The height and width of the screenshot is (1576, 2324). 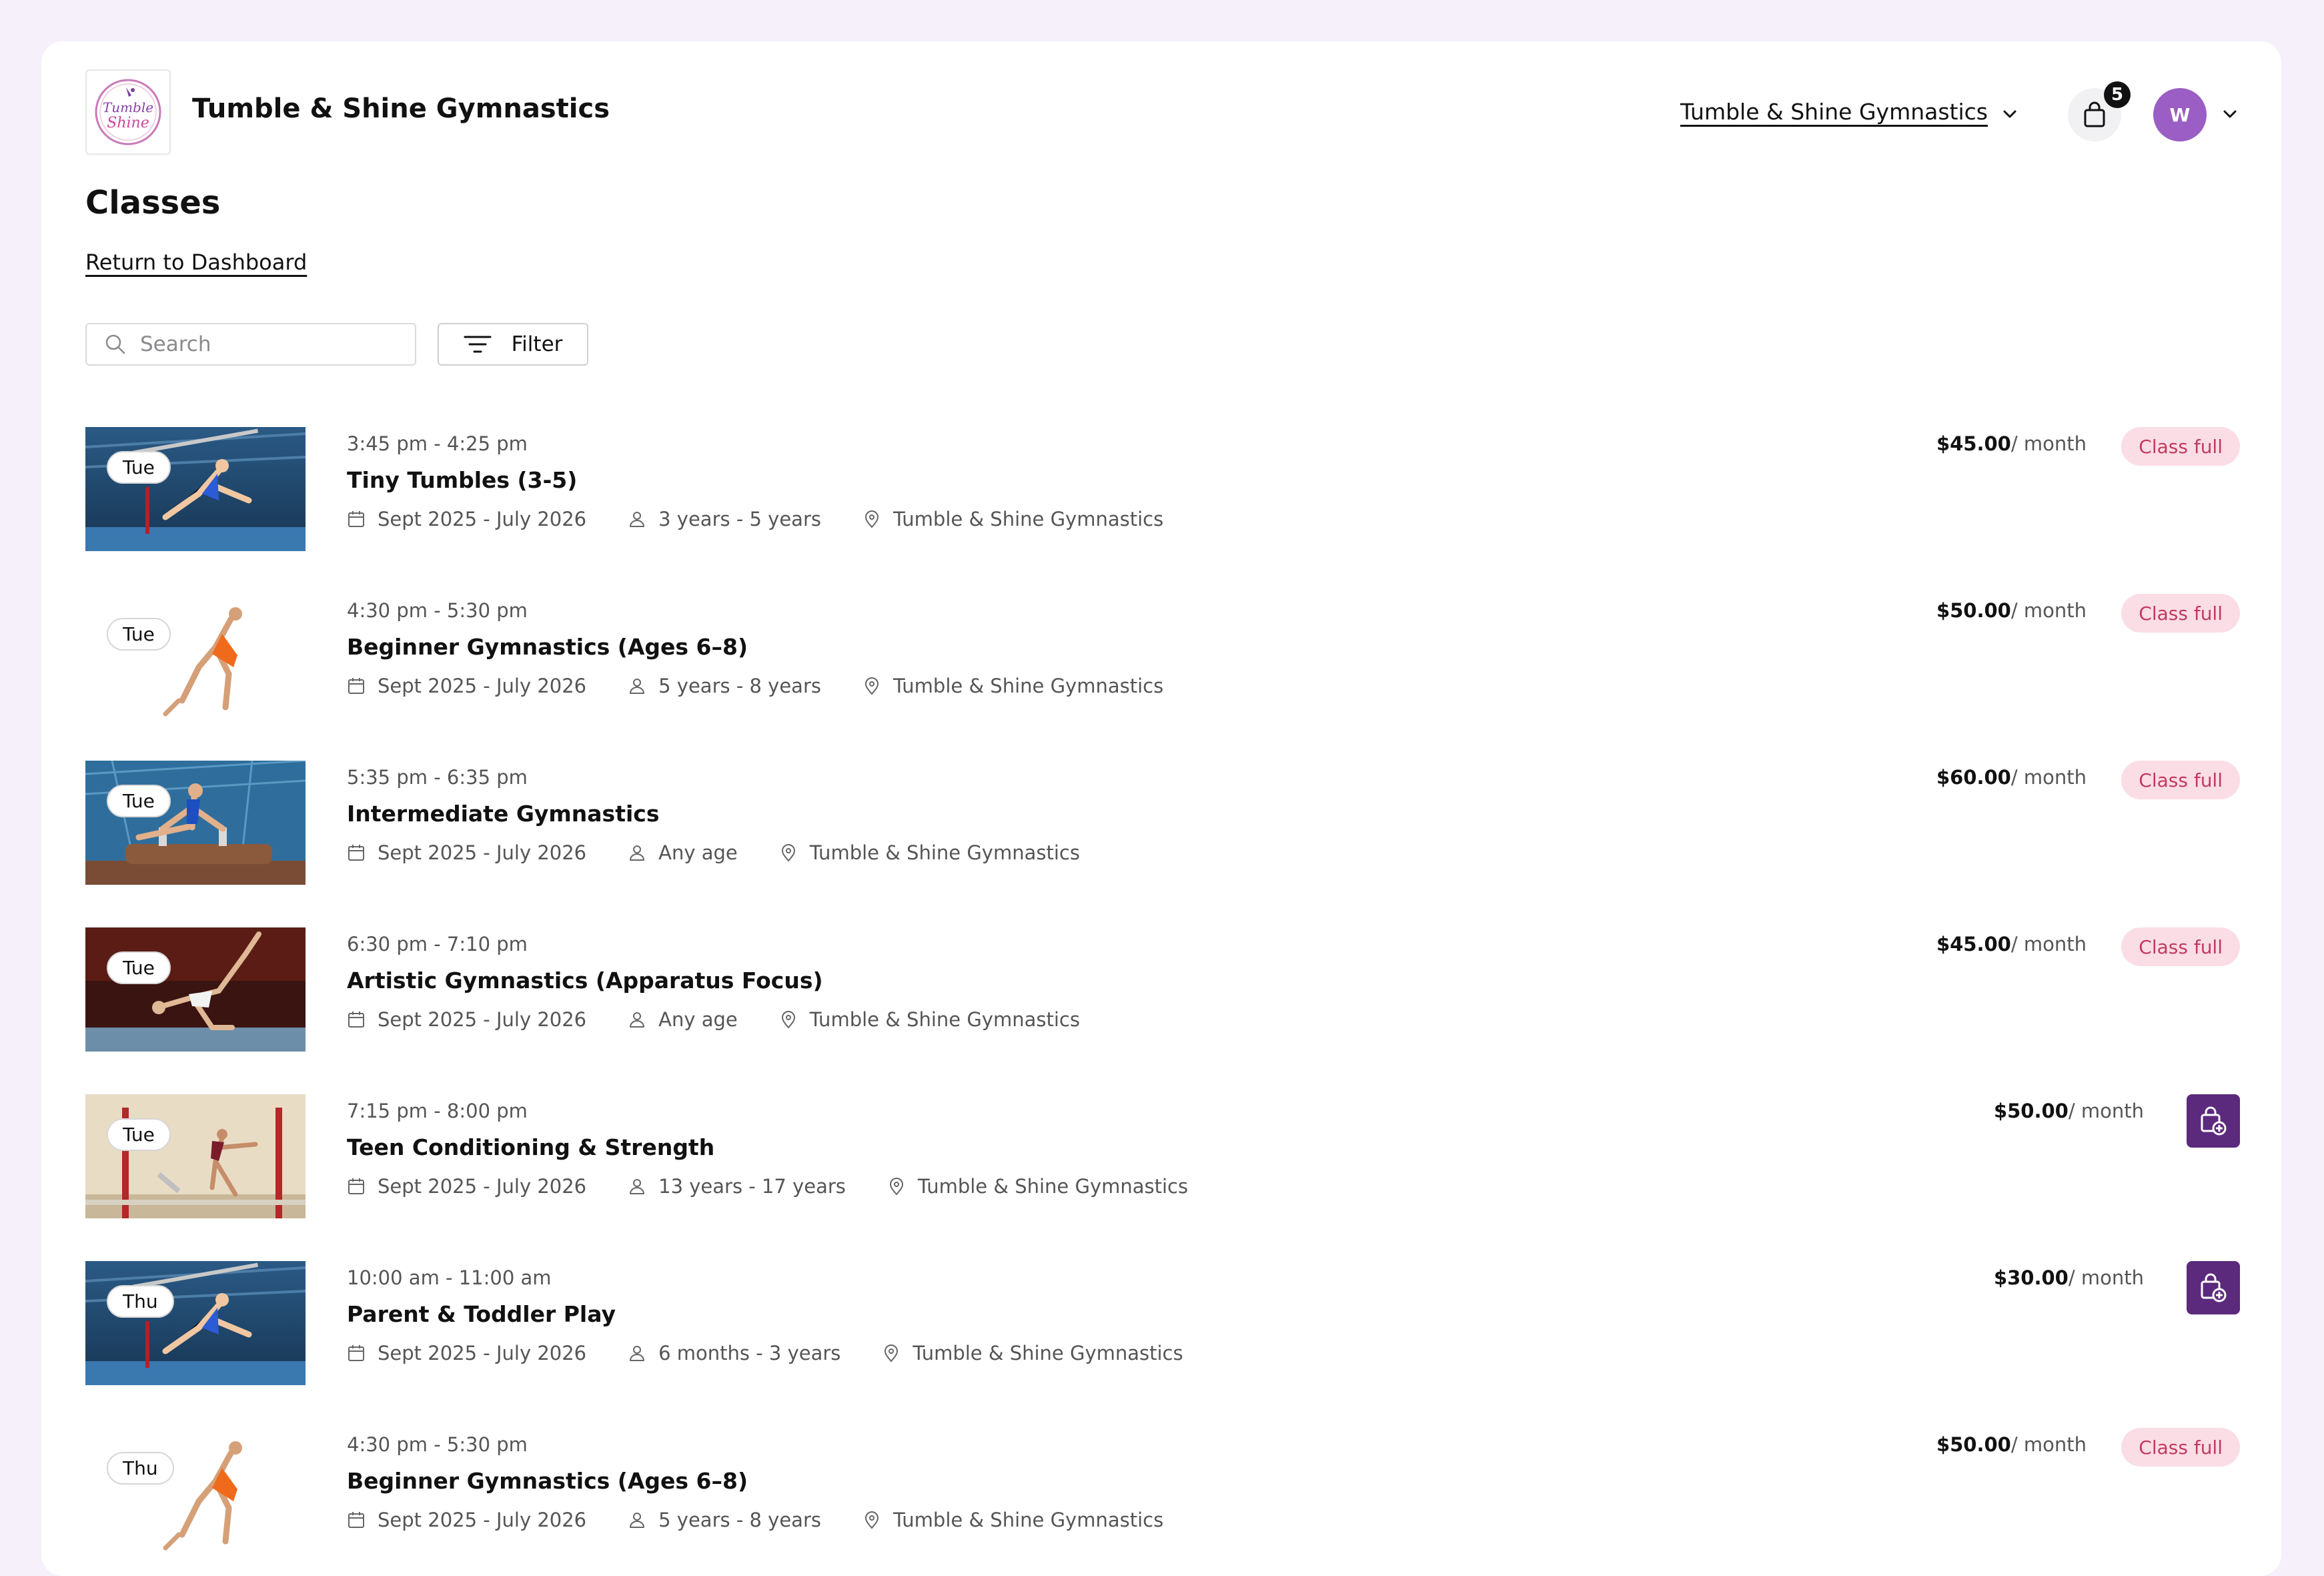 I want to click on shopping-bag-icon, so click(x=2094, y=114).